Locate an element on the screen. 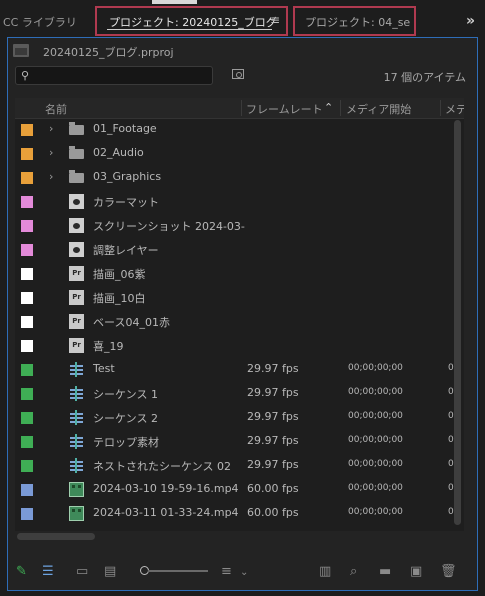 Image resolution: width=485 pixels, height=596 pixels. item-name: 03_Graphics is located at coordinates (127, 176).